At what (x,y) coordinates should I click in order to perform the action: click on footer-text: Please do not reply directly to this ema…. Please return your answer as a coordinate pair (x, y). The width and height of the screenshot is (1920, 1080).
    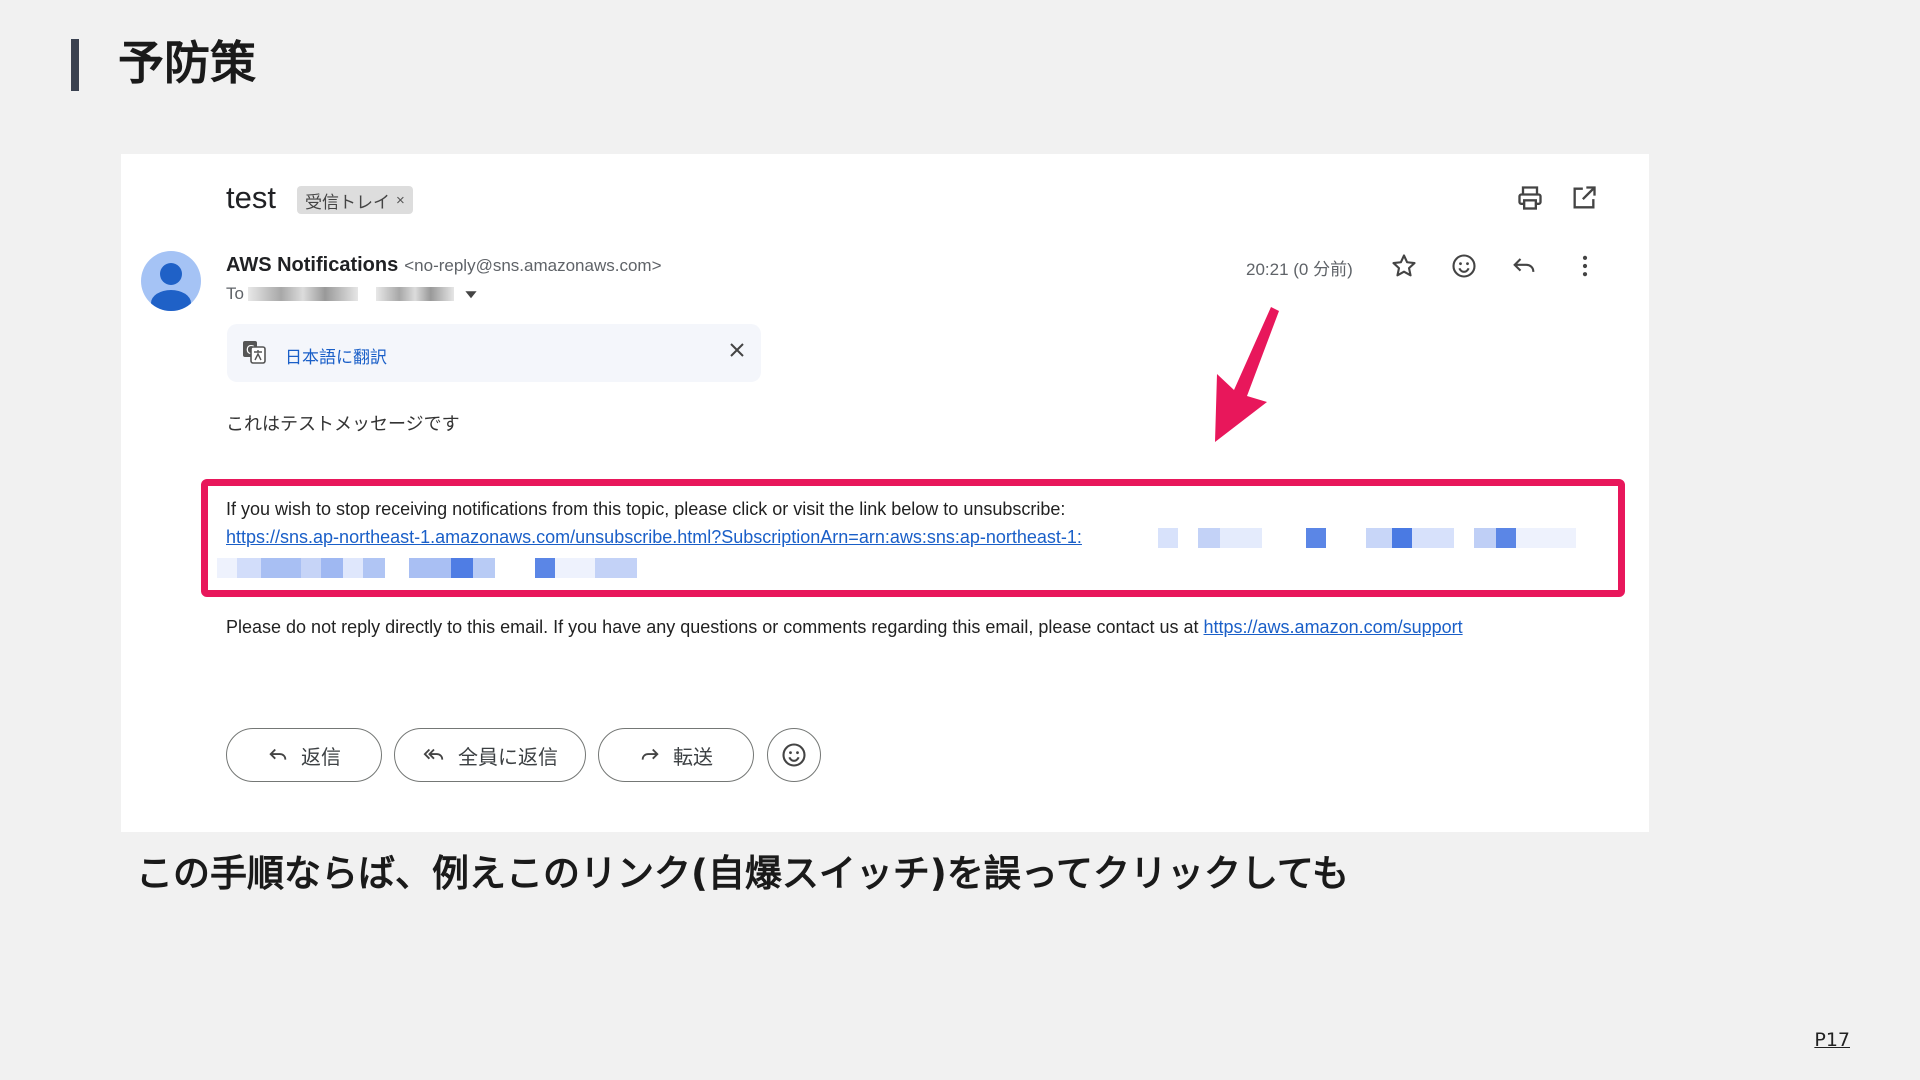
    Looking at the image, I should click on (844, 627).